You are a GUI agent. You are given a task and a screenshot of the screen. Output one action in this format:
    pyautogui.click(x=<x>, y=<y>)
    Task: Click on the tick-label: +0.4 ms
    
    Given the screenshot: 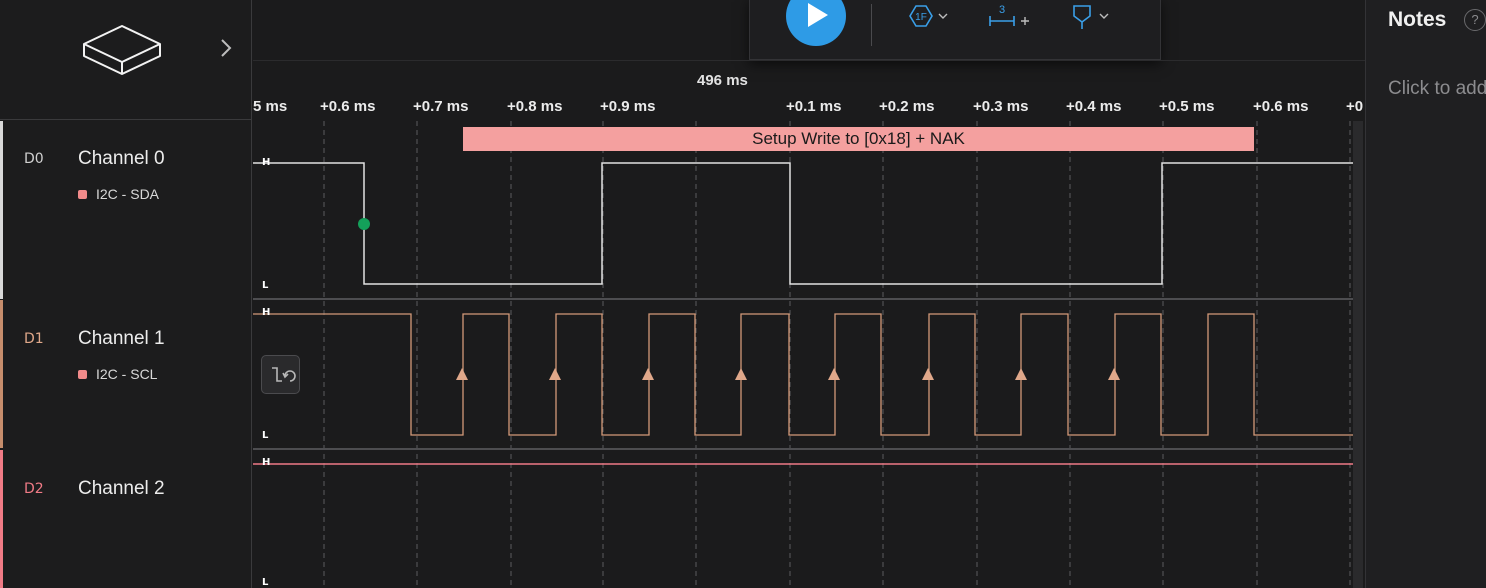 What is the action you would take?
    pyautogui.click(x=1094, y=106)
    